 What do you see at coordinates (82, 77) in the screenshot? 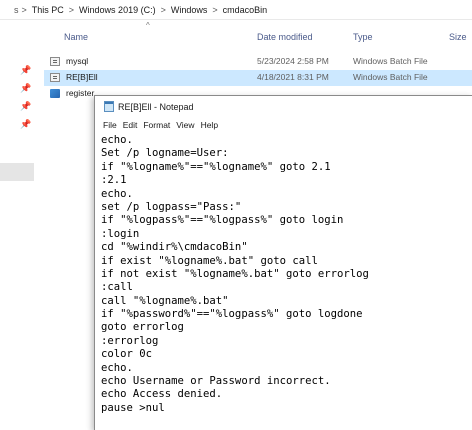
I see `file-name: RE[B]Ell` at bounding box center [82, 77].